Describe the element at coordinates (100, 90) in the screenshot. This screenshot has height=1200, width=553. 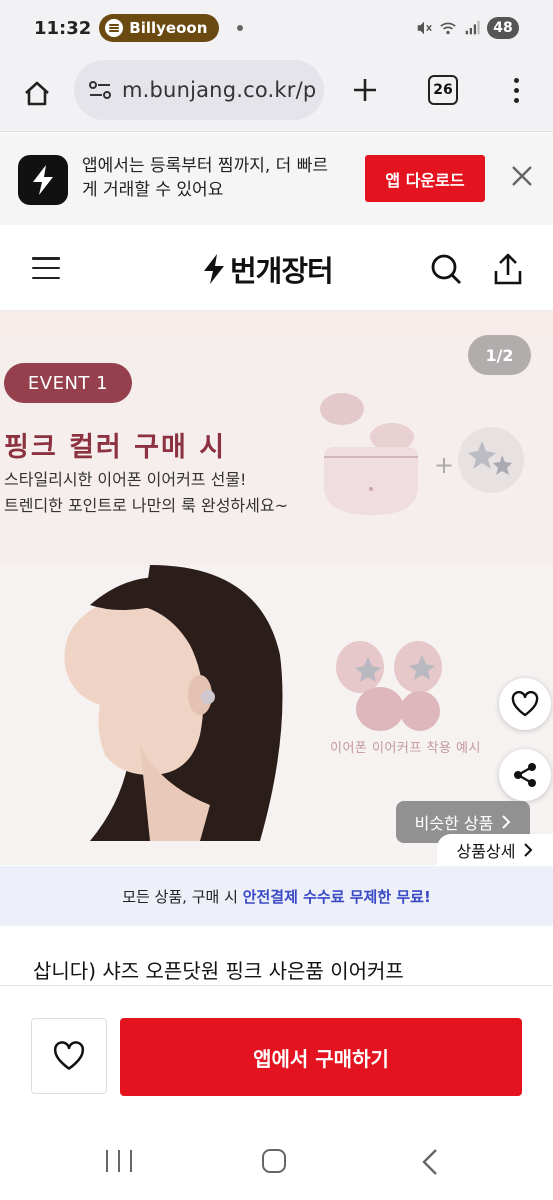
I see `site-settings-icon` at that location.